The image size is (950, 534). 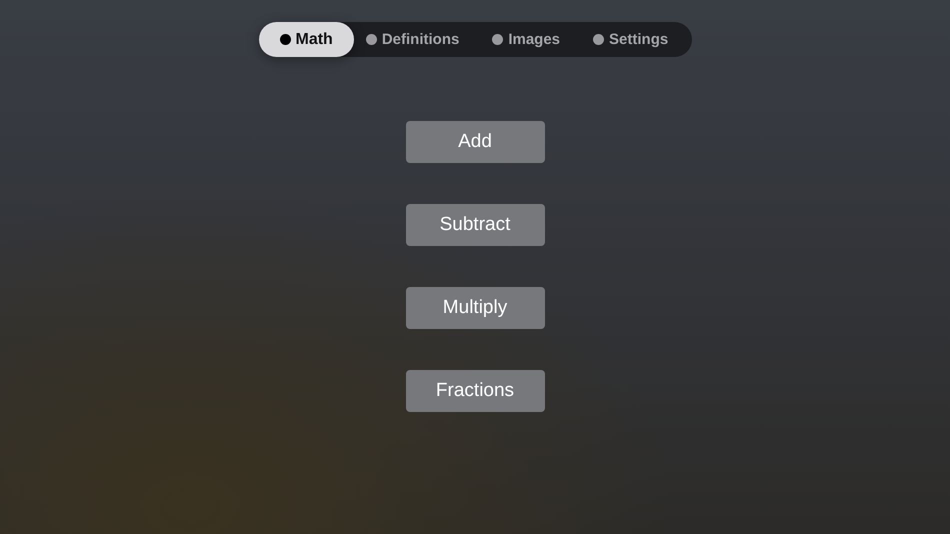 I want to click on tab: Images, so click(x=531, y=39).